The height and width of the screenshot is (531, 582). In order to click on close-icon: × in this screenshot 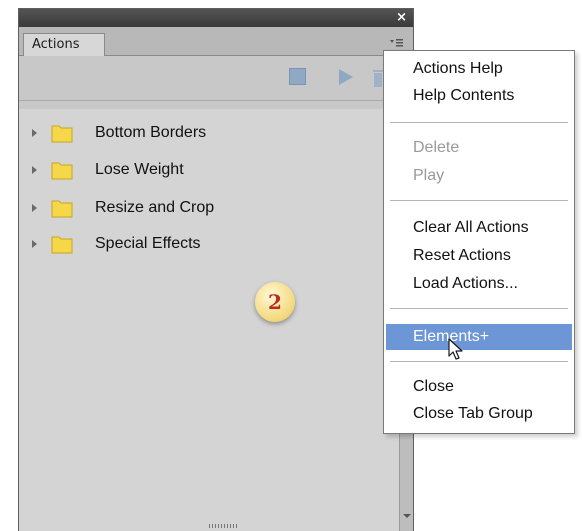, I will do `click(401, 18)`.